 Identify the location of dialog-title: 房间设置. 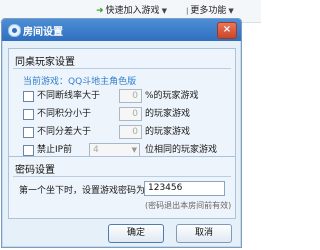
(43, 32).